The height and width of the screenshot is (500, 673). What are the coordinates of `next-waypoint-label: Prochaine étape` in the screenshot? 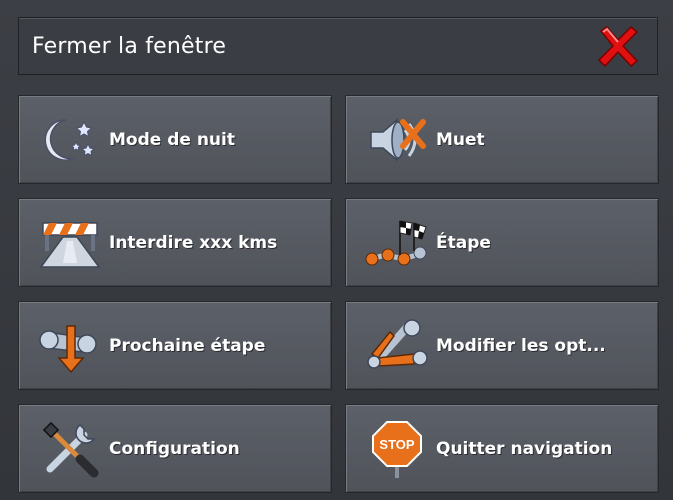 It's located at (187, 345).